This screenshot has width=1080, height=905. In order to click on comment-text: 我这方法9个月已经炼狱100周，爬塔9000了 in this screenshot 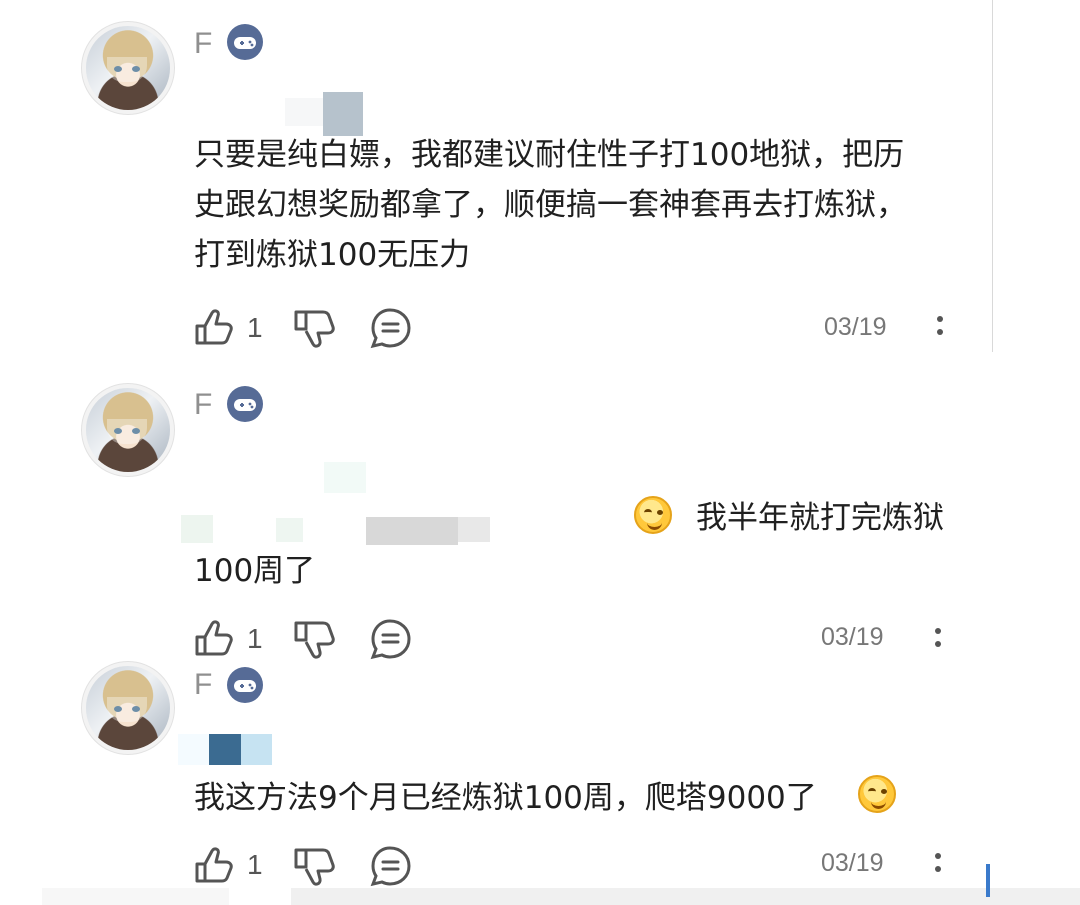, I will do `click(505, 798)`.